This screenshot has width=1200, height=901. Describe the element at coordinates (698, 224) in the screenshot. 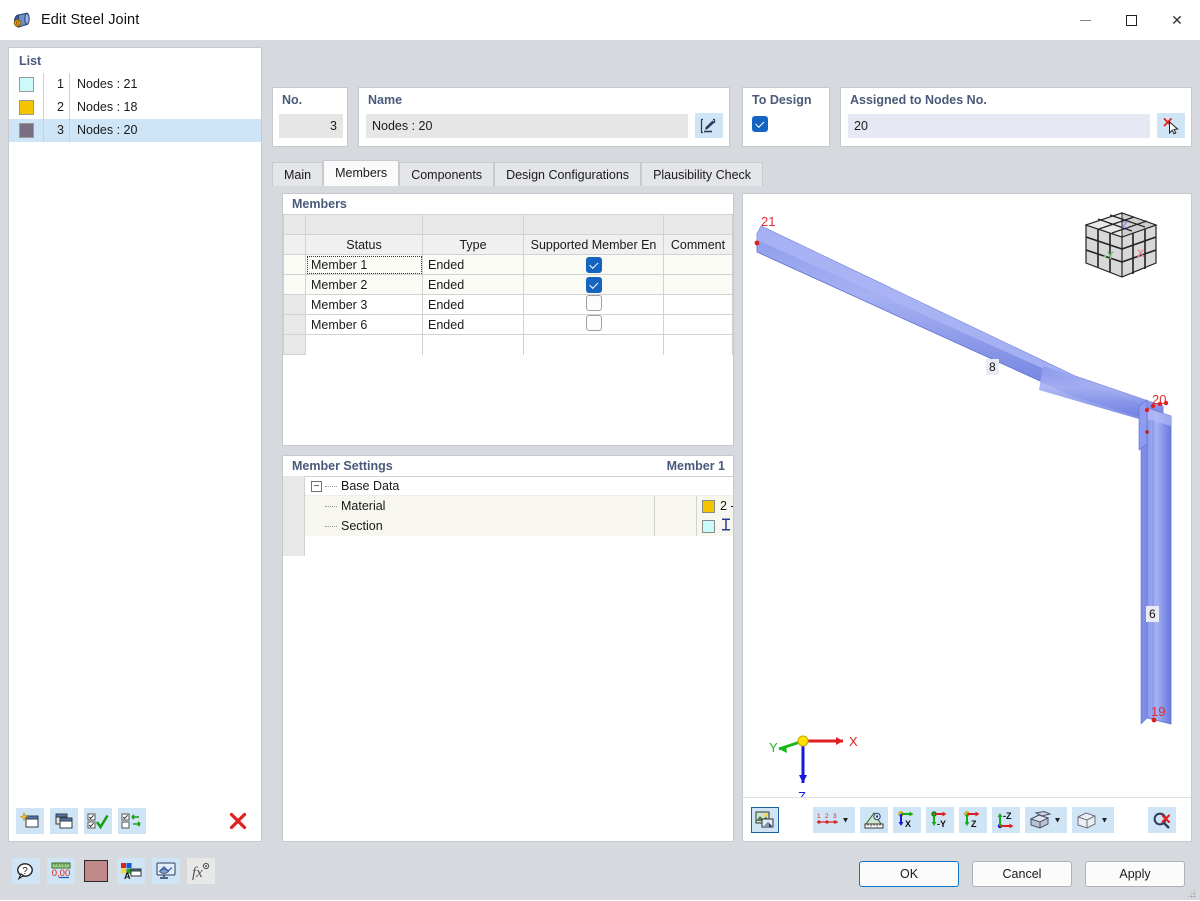

I see `filter-comment` at that location.